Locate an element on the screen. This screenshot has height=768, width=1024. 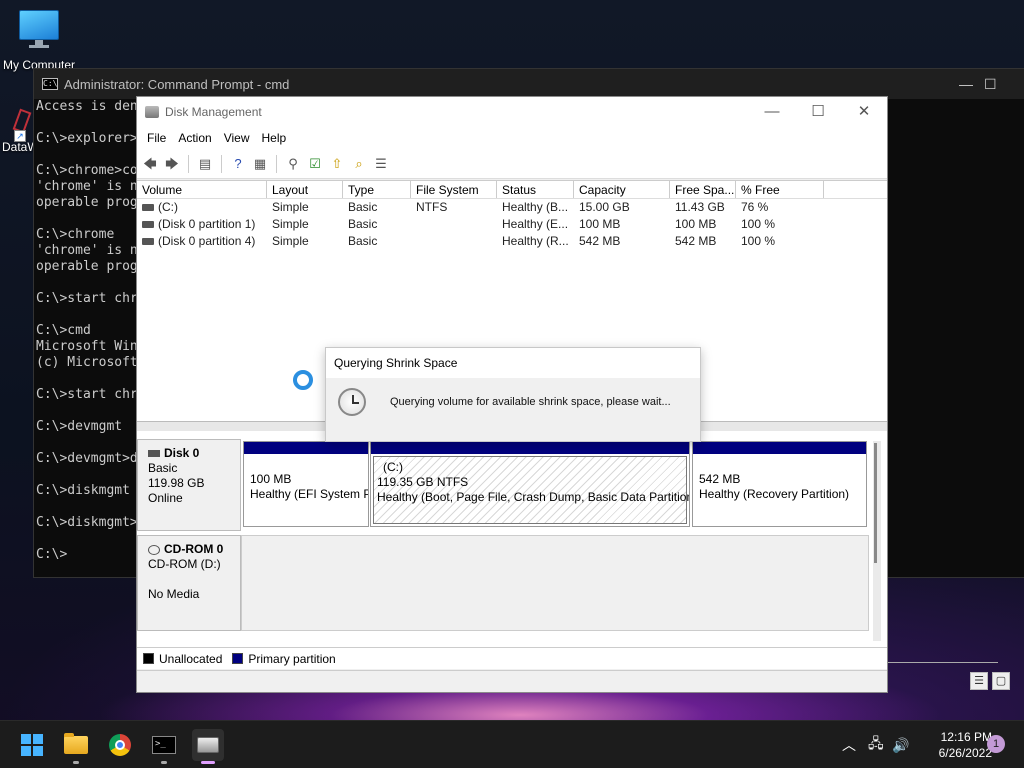
list-icon: ☰ is located at coordinates (381, 164).